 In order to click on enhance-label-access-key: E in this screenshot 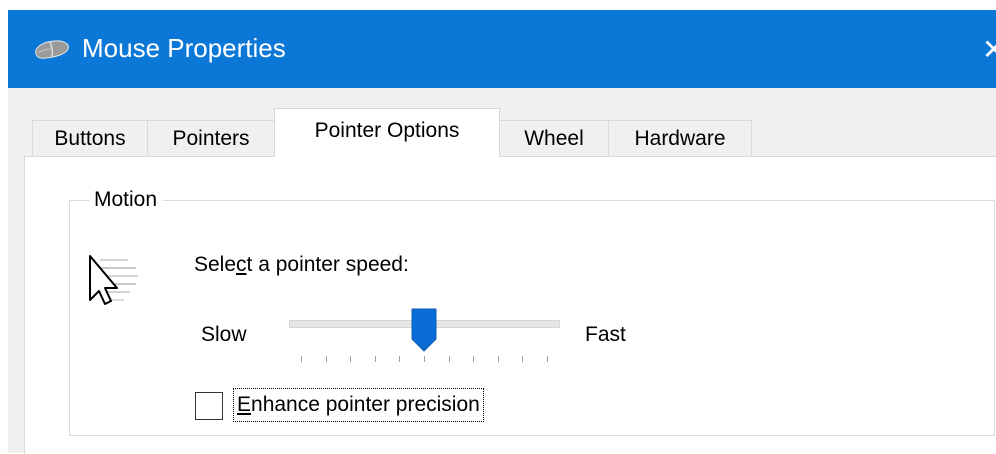, I will do `click(244, 404)`.